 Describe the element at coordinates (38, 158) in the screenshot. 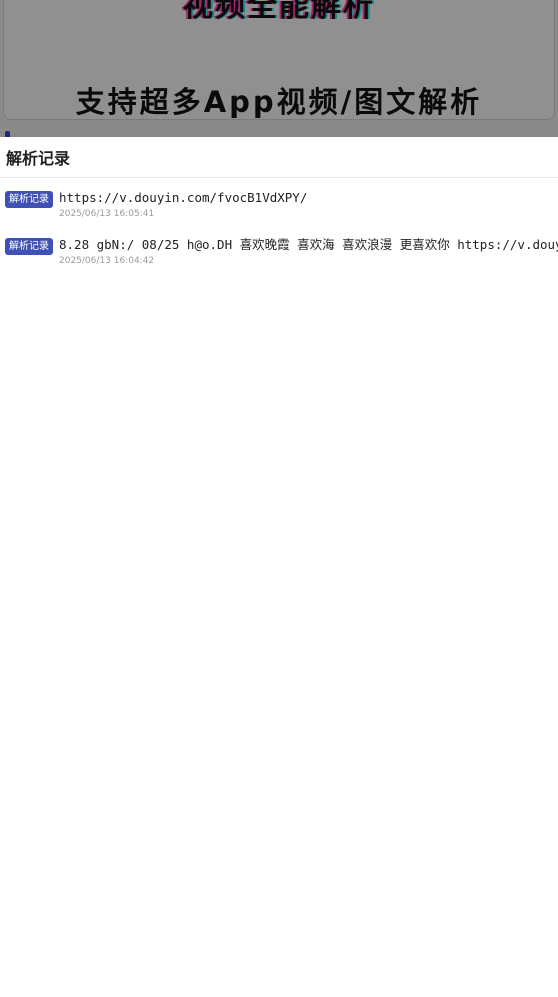

I see `sheet-title: 解析记录` at that location.